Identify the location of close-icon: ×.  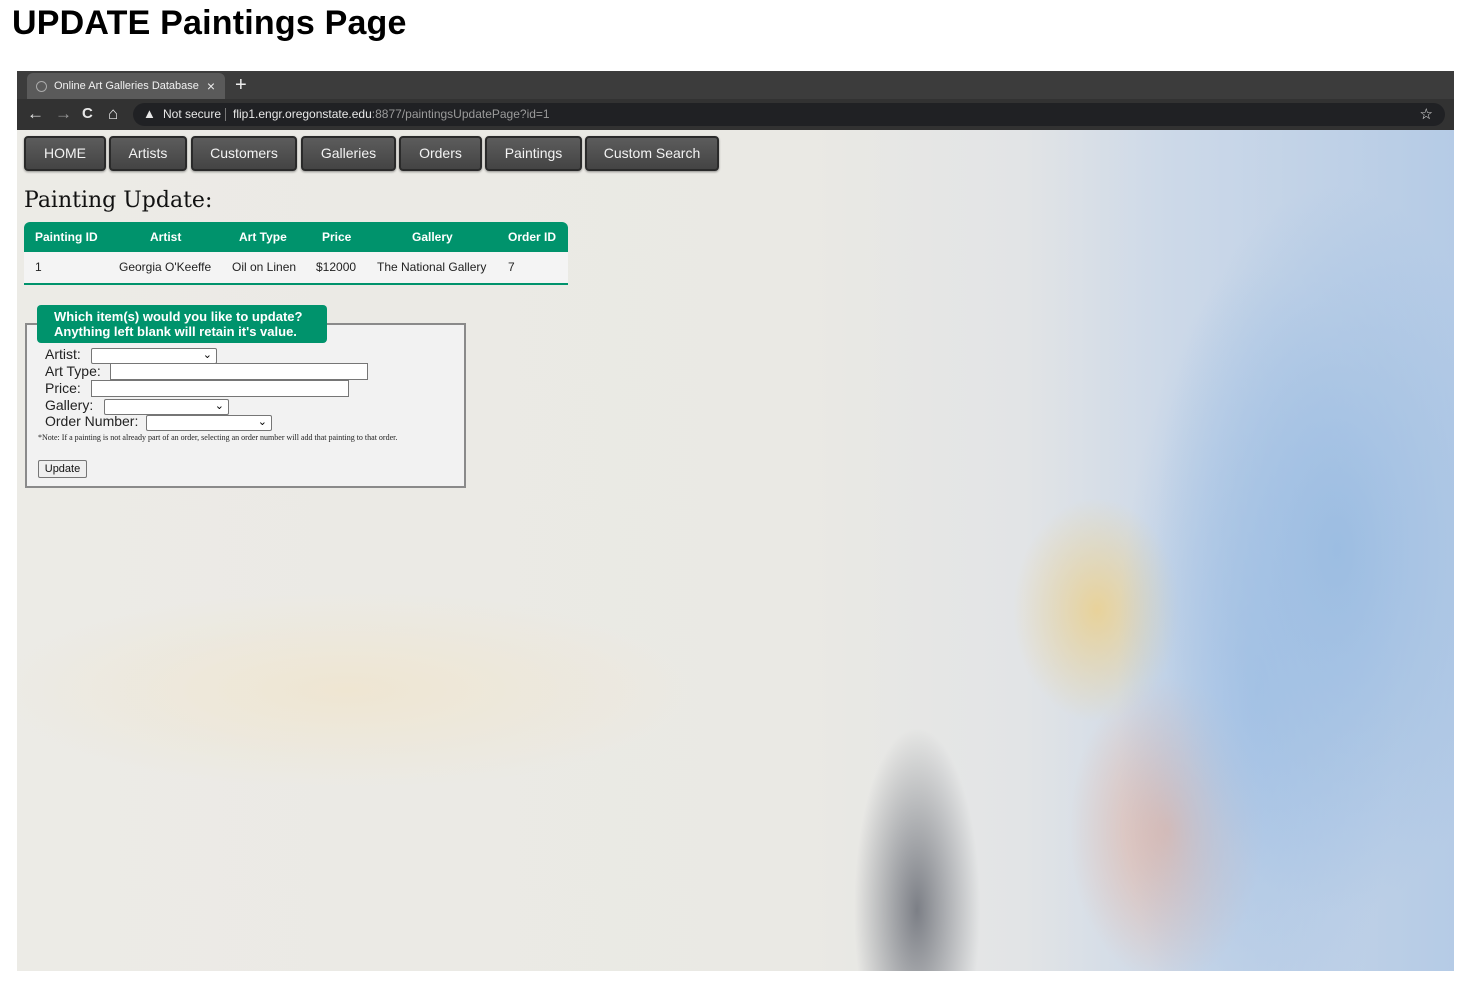
(211, 86).